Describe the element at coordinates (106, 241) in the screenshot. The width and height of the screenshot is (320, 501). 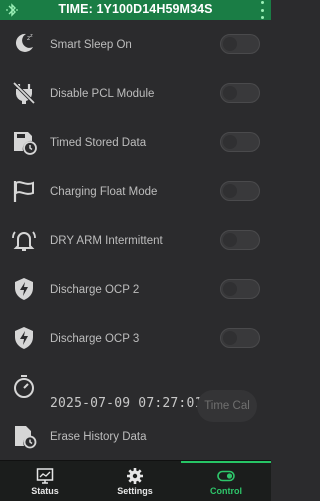
I see `setting-label: DRY ARM Intermittent` at that location.